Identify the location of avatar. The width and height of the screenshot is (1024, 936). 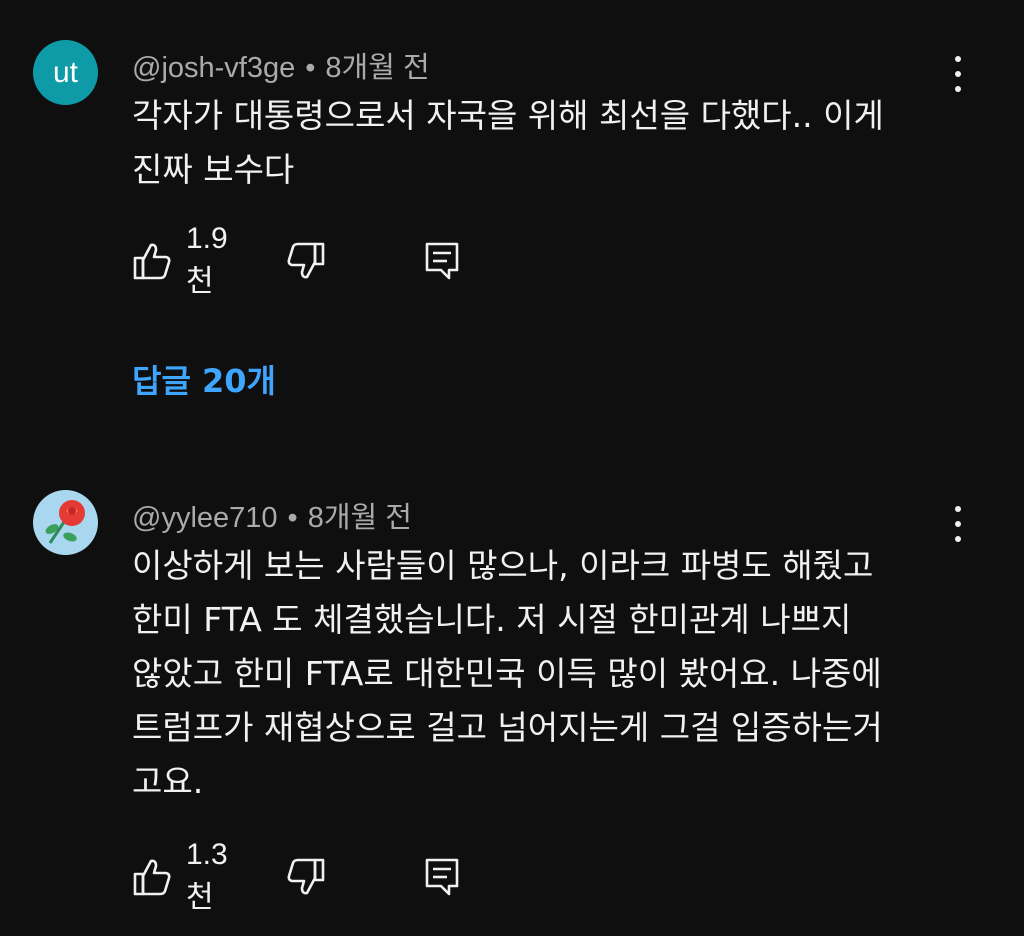
(65, 522).